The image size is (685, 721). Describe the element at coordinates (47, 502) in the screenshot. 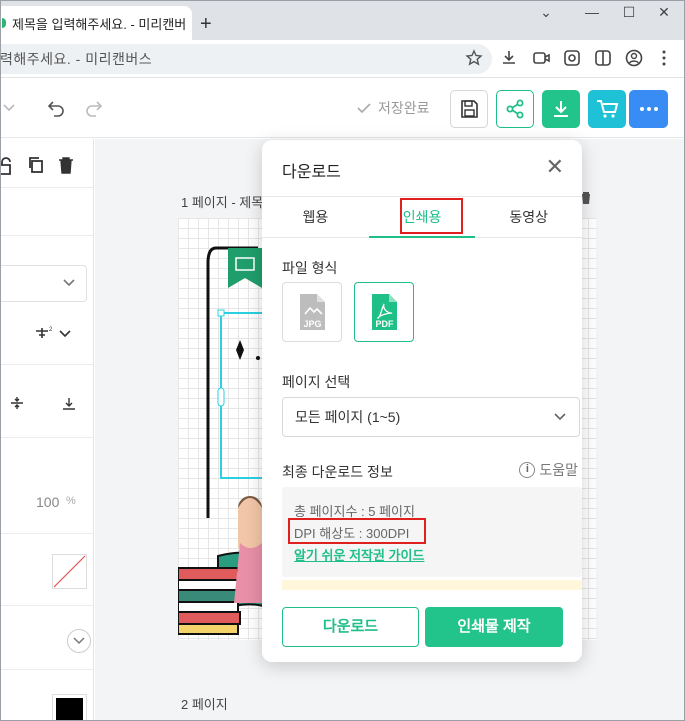

I see `opacity-value: 100` at that location.